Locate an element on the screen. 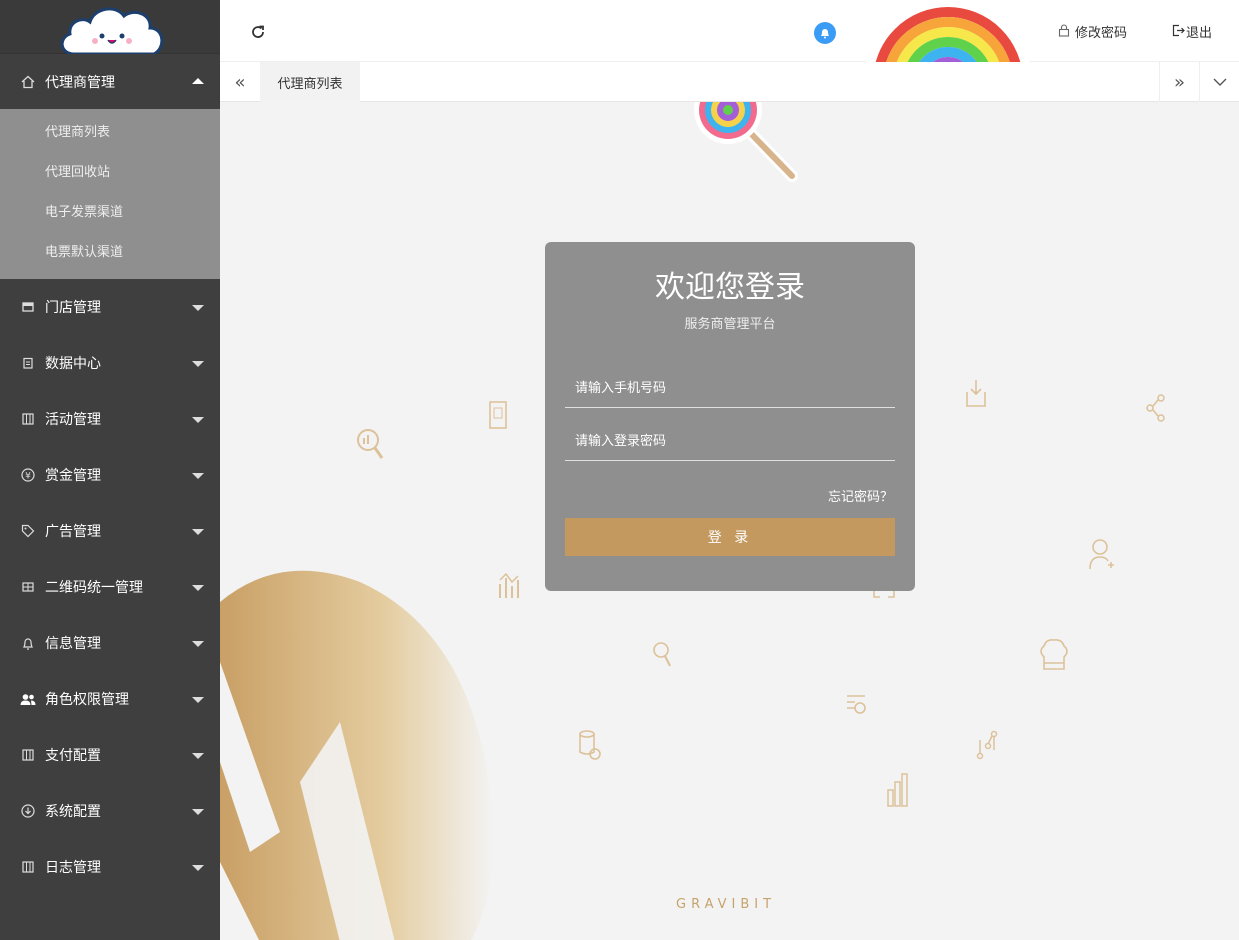 The image size is (1239, 940). change-password-link: 修改密码 is located at coordinates (1092, 31).